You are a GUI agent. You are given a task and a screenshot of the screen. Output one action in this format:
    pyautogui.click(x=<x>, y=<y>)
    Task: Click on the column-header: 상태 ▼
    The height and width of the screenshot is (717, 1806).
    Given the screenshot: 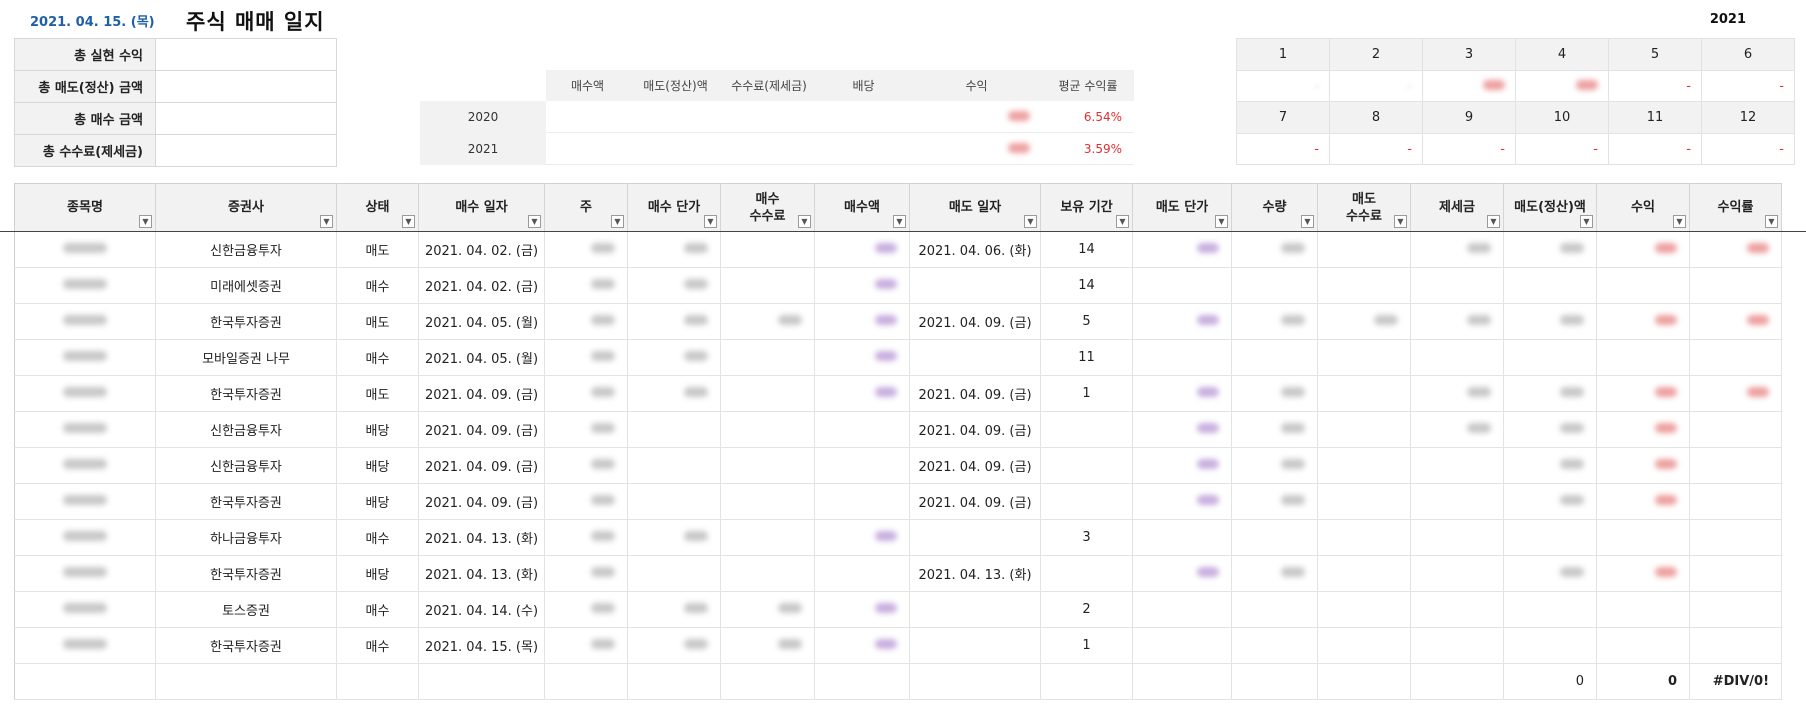 What is the action you would take?
    pyautogui.click(x=377, y=207)
    